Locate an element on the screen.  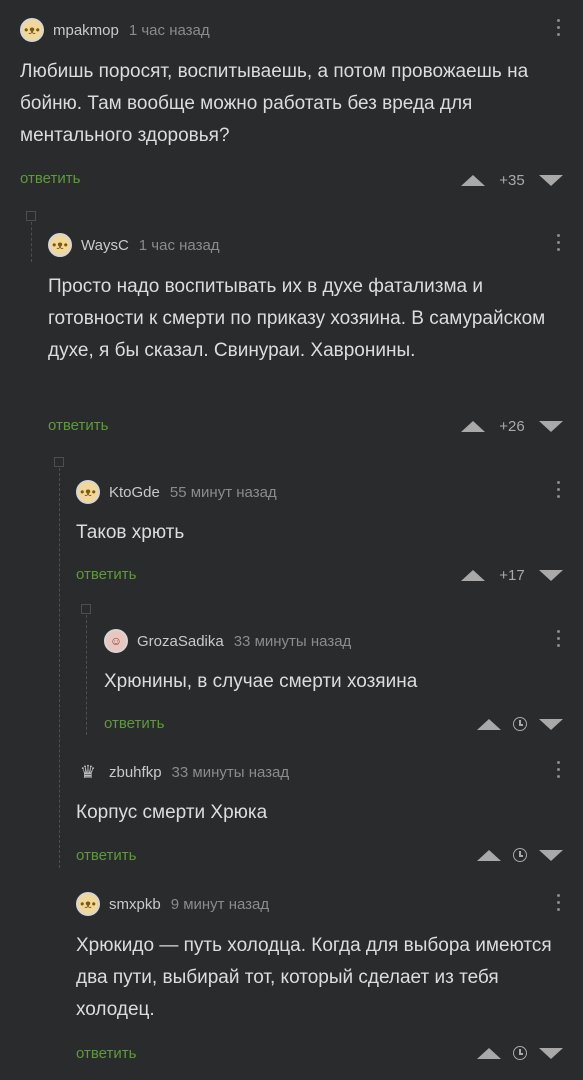
timestamp: 9 минут назад is located at coordinates (220, 904).